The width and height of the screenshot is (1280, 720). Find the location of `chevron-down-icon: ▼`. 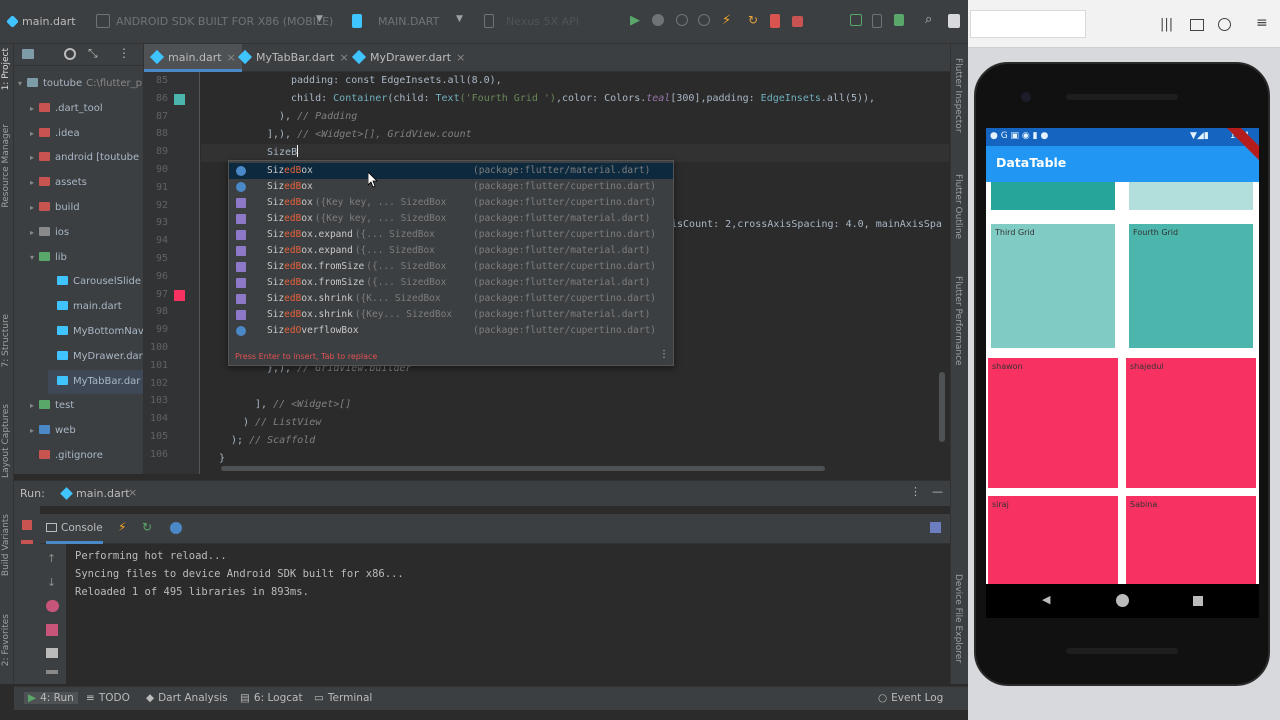

chevron-down-icon: ▼ is located at coordinates (319, 19).